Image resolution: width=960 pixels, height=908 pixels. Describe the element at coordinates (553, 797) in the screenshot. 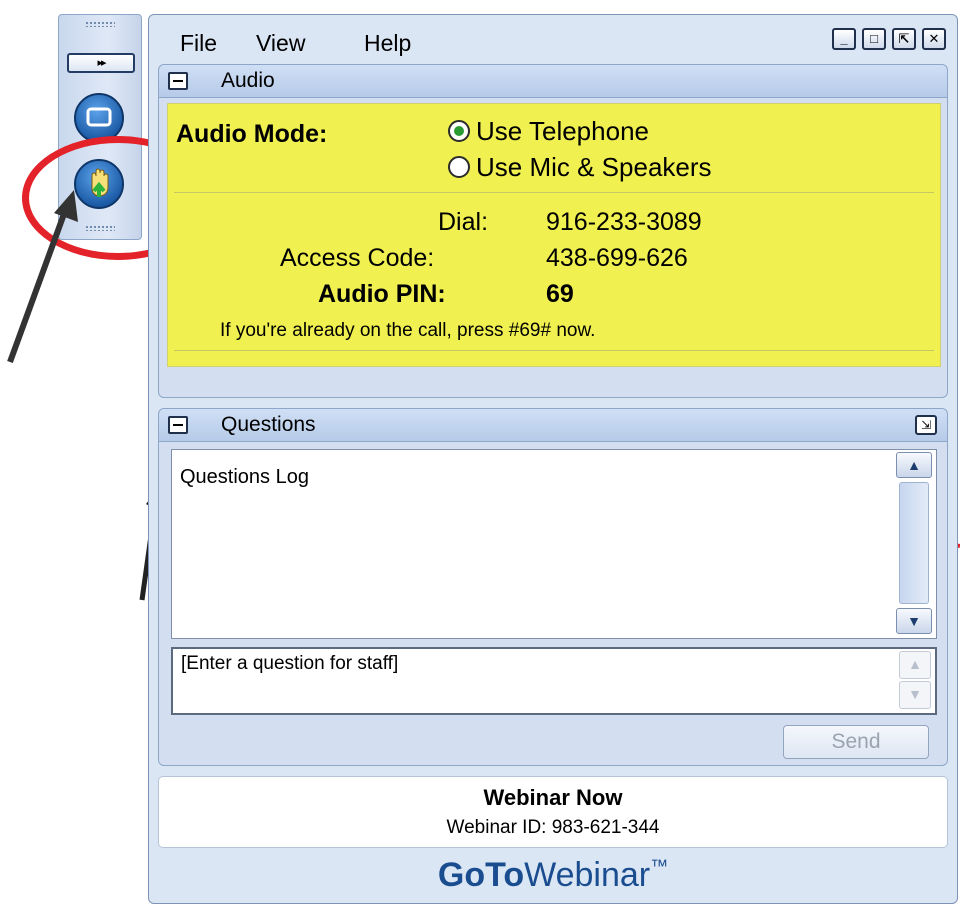

I see `webinar-name: Webinar Now` at that location.